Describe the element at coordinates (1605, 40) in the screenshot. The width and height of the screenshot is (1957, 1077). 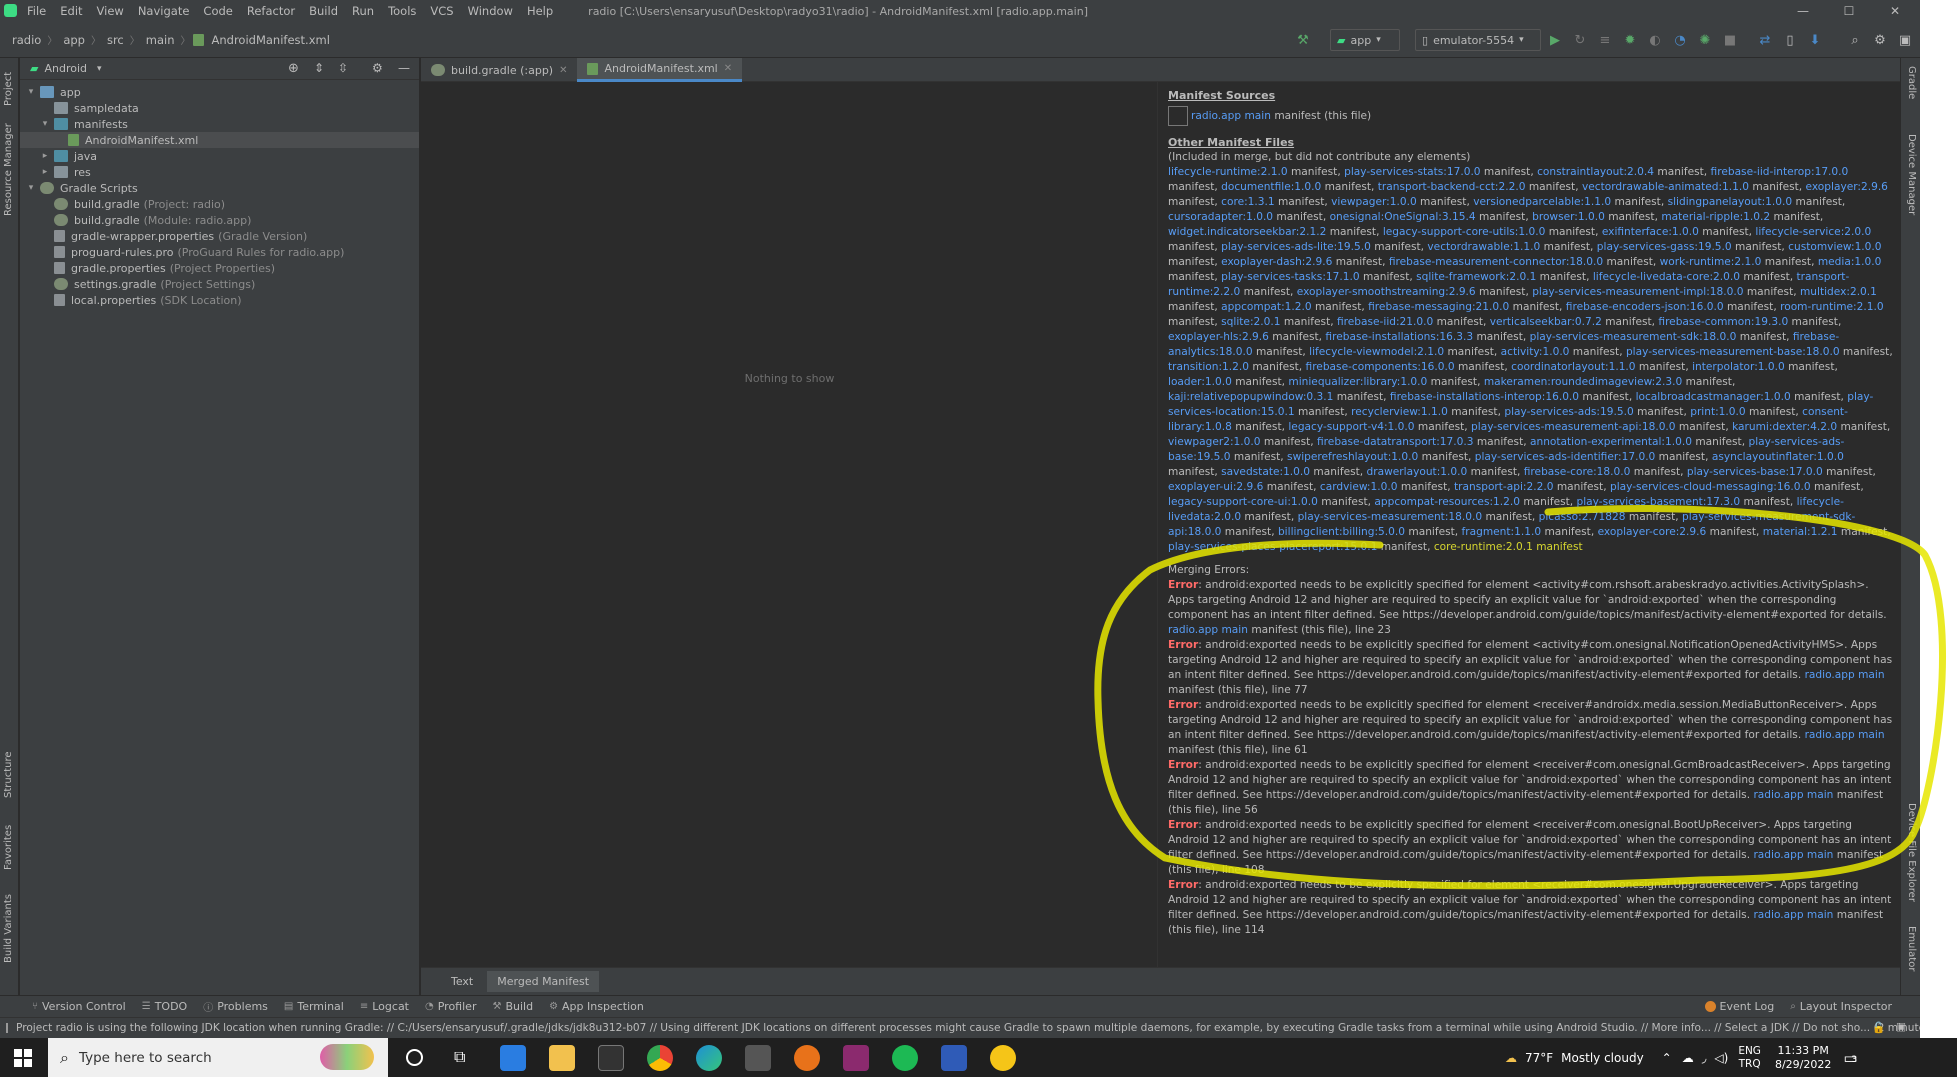
I see `apply-code-changes-icon: ≡` at that location.